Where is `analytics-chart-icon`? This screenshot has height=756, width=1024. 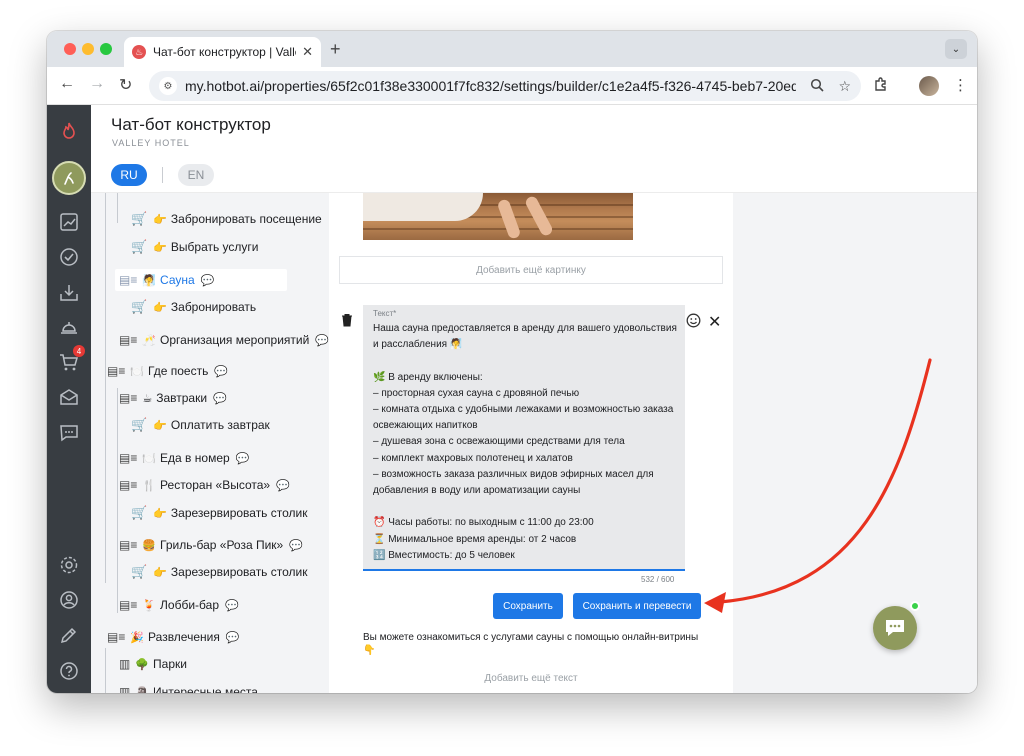
analytics-chart-icon is located at coordinates (69, 222).